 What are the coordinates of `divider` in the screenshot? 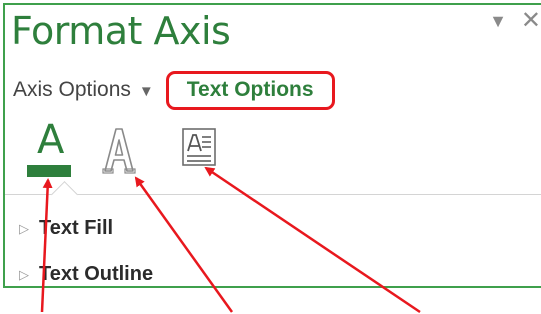 It's located at (273, 194).